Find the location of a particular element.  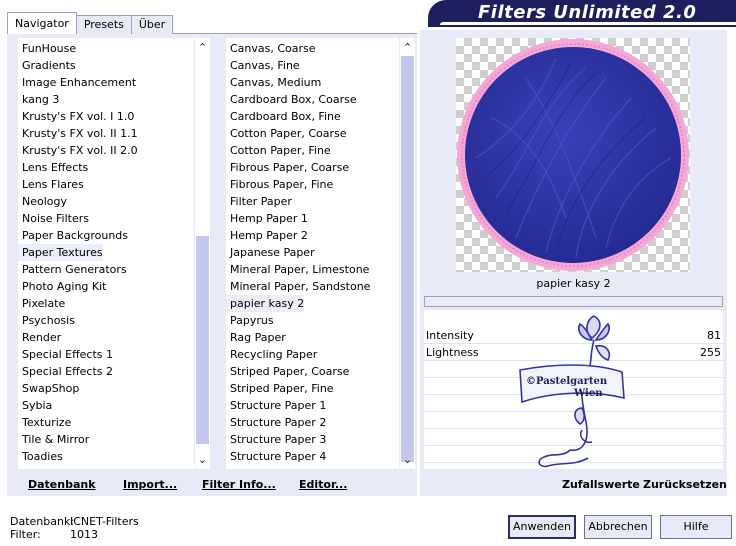

preview-image is located at coordinates (573, 155).